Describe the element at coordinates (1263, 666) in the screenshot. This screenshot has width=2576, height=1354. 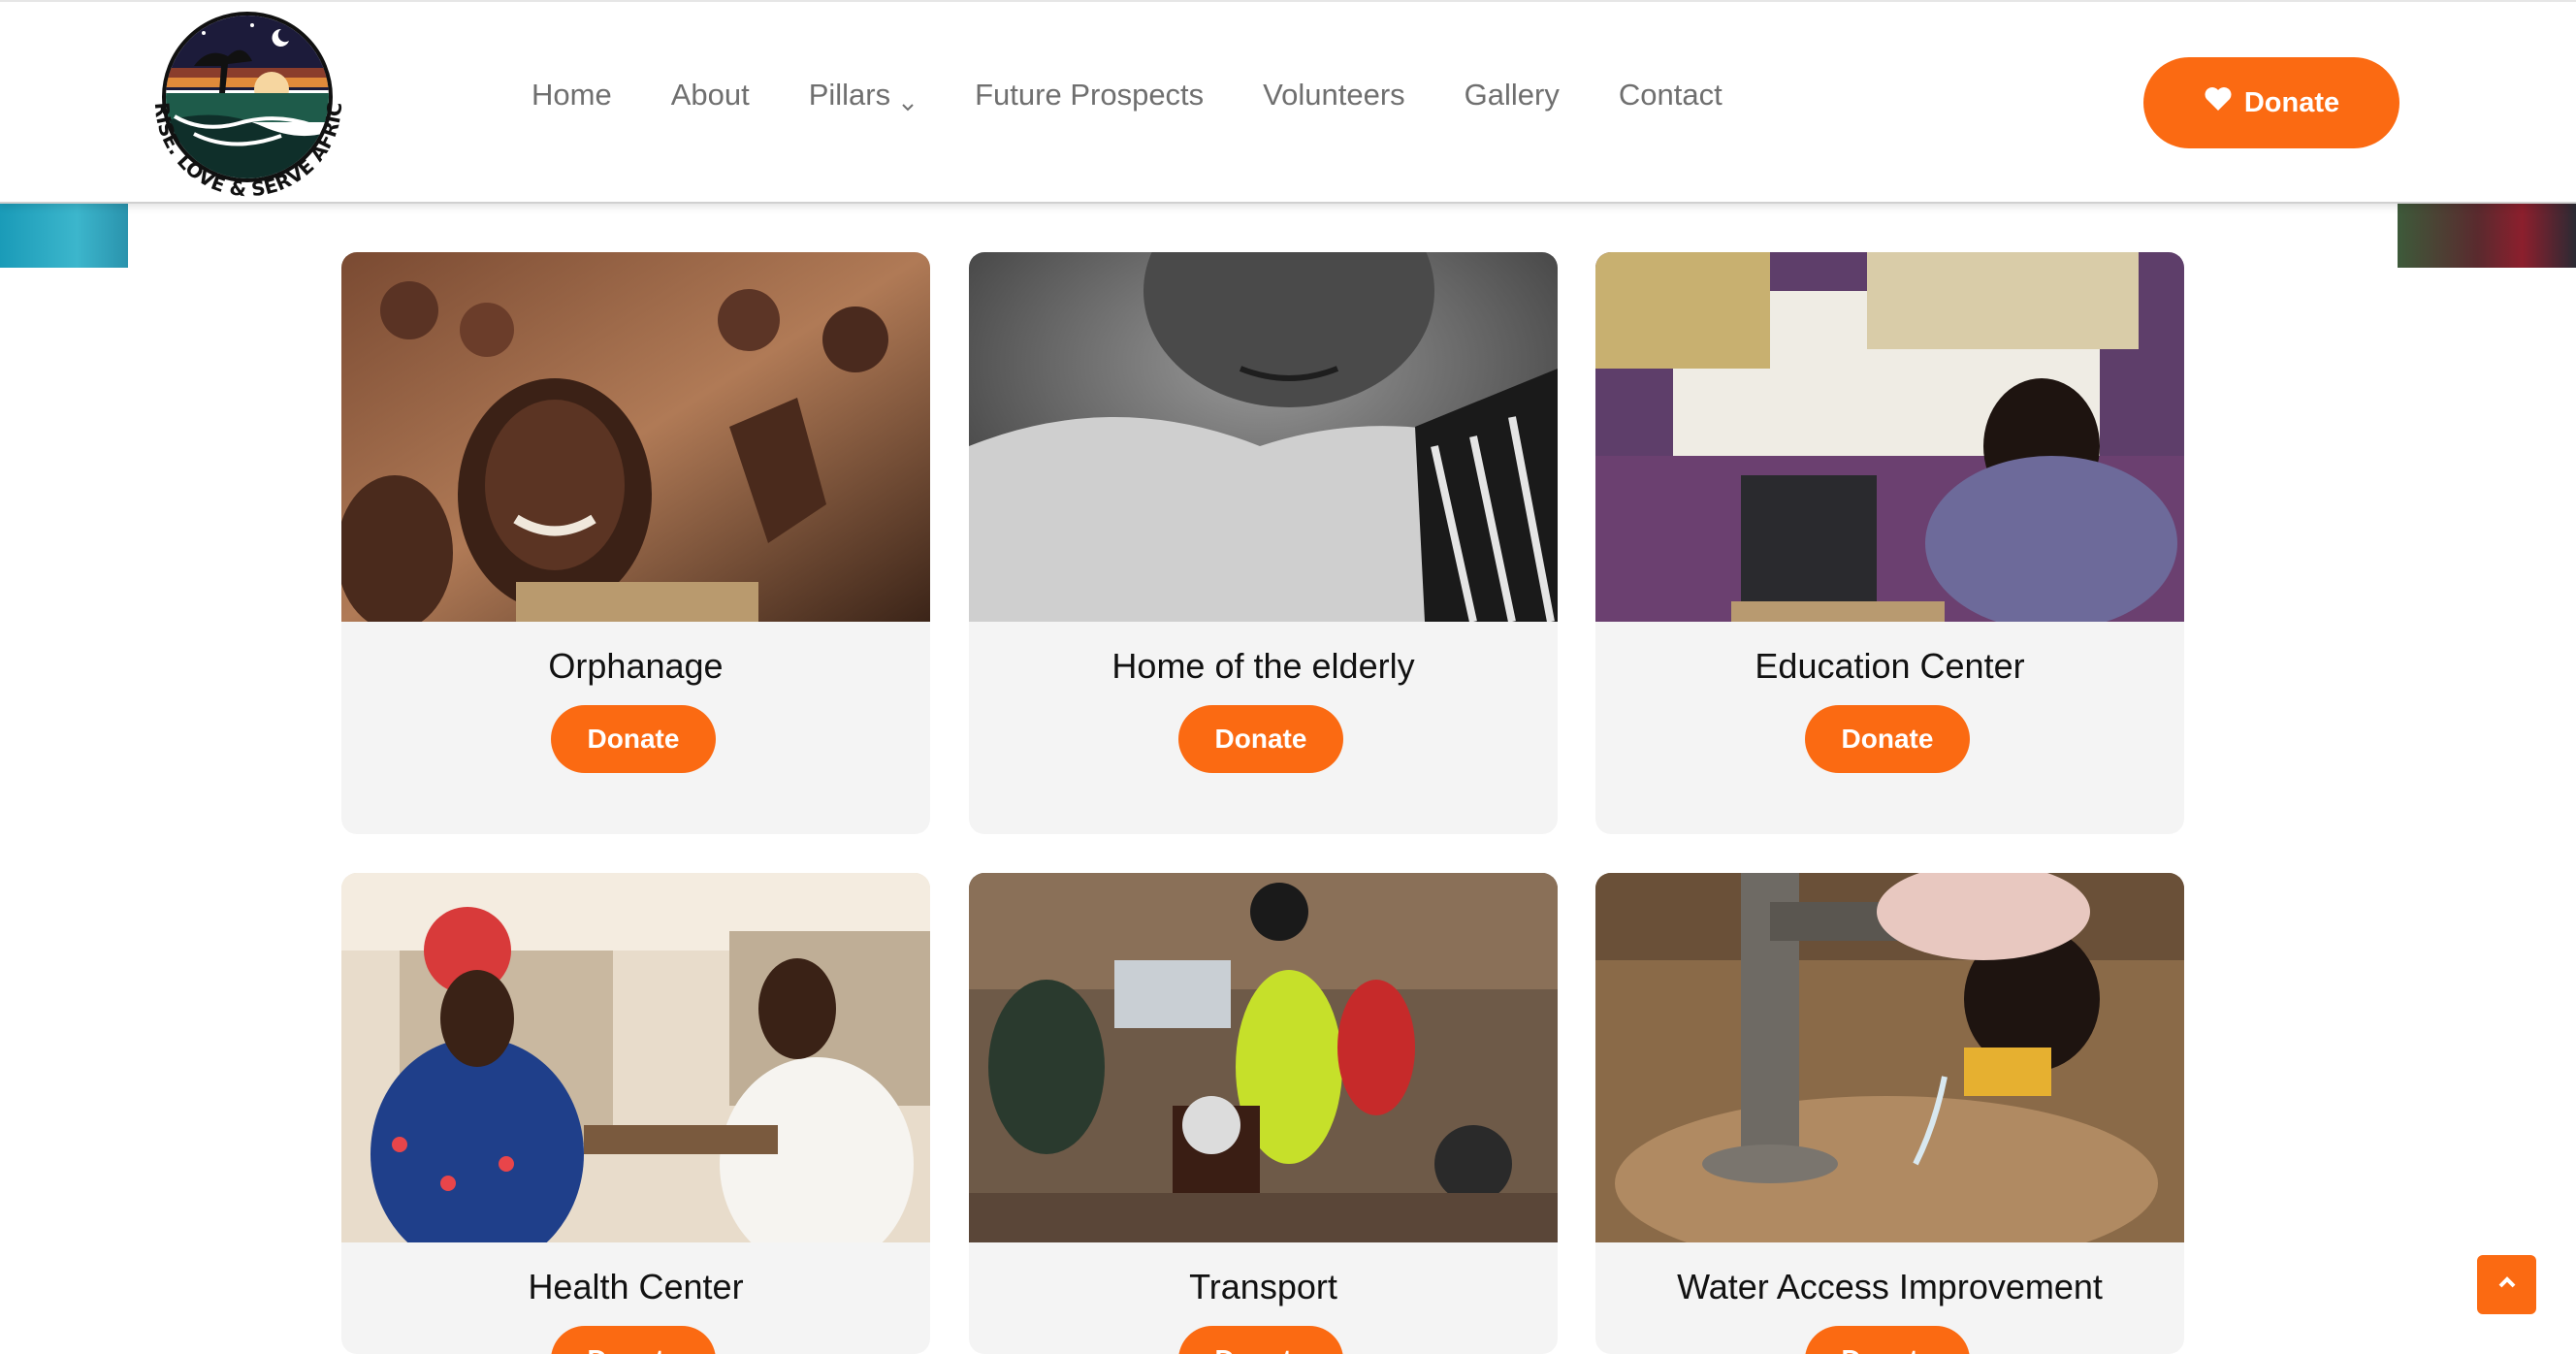
I see `card-title: Home of the elderly` at that location.